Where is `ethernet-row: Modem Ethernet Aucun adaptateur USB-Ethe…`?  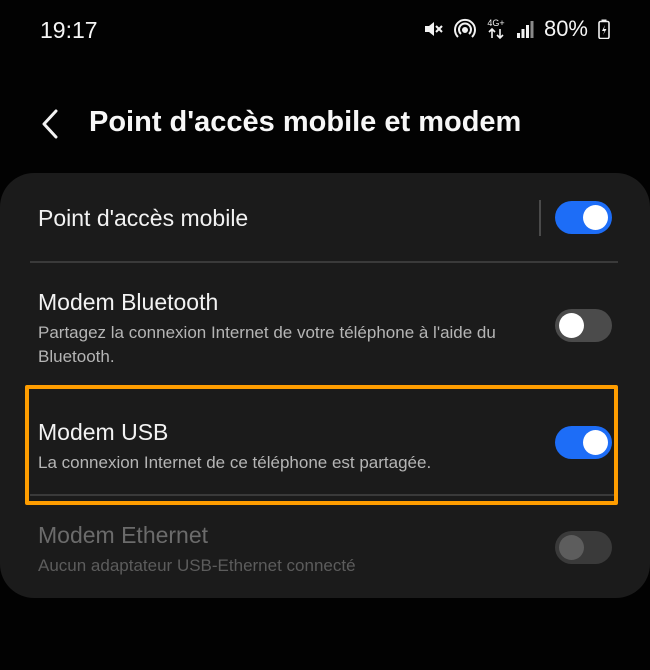
ethernet-row: Modem Ethernet Aucun adaptateur USB-Ethe… is located at coordinates (325, 546).